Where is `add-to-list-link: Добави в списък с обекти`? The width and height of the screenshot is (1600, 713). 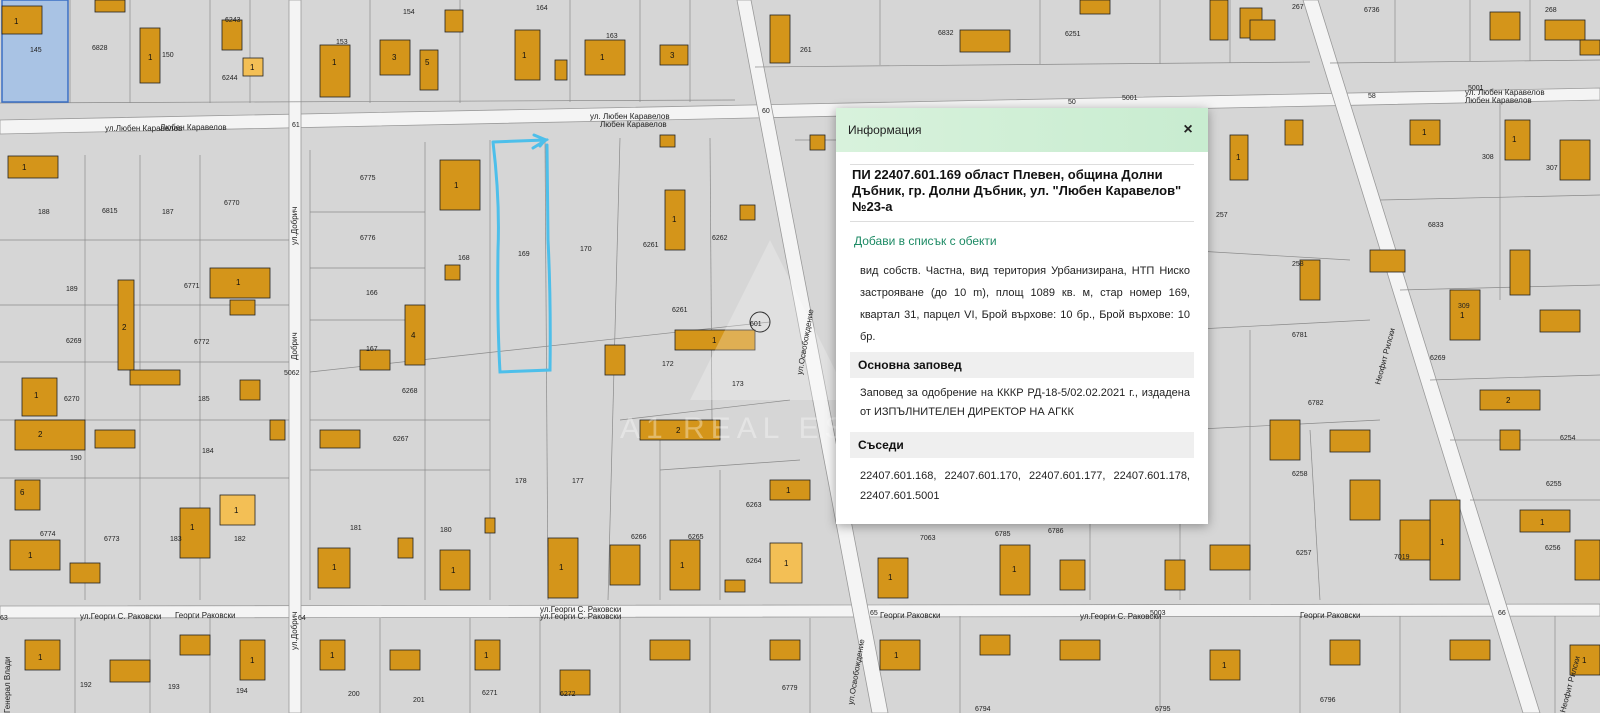
add-to-list-link: Добави в списък с обекти is located at coordinates (925, 241).